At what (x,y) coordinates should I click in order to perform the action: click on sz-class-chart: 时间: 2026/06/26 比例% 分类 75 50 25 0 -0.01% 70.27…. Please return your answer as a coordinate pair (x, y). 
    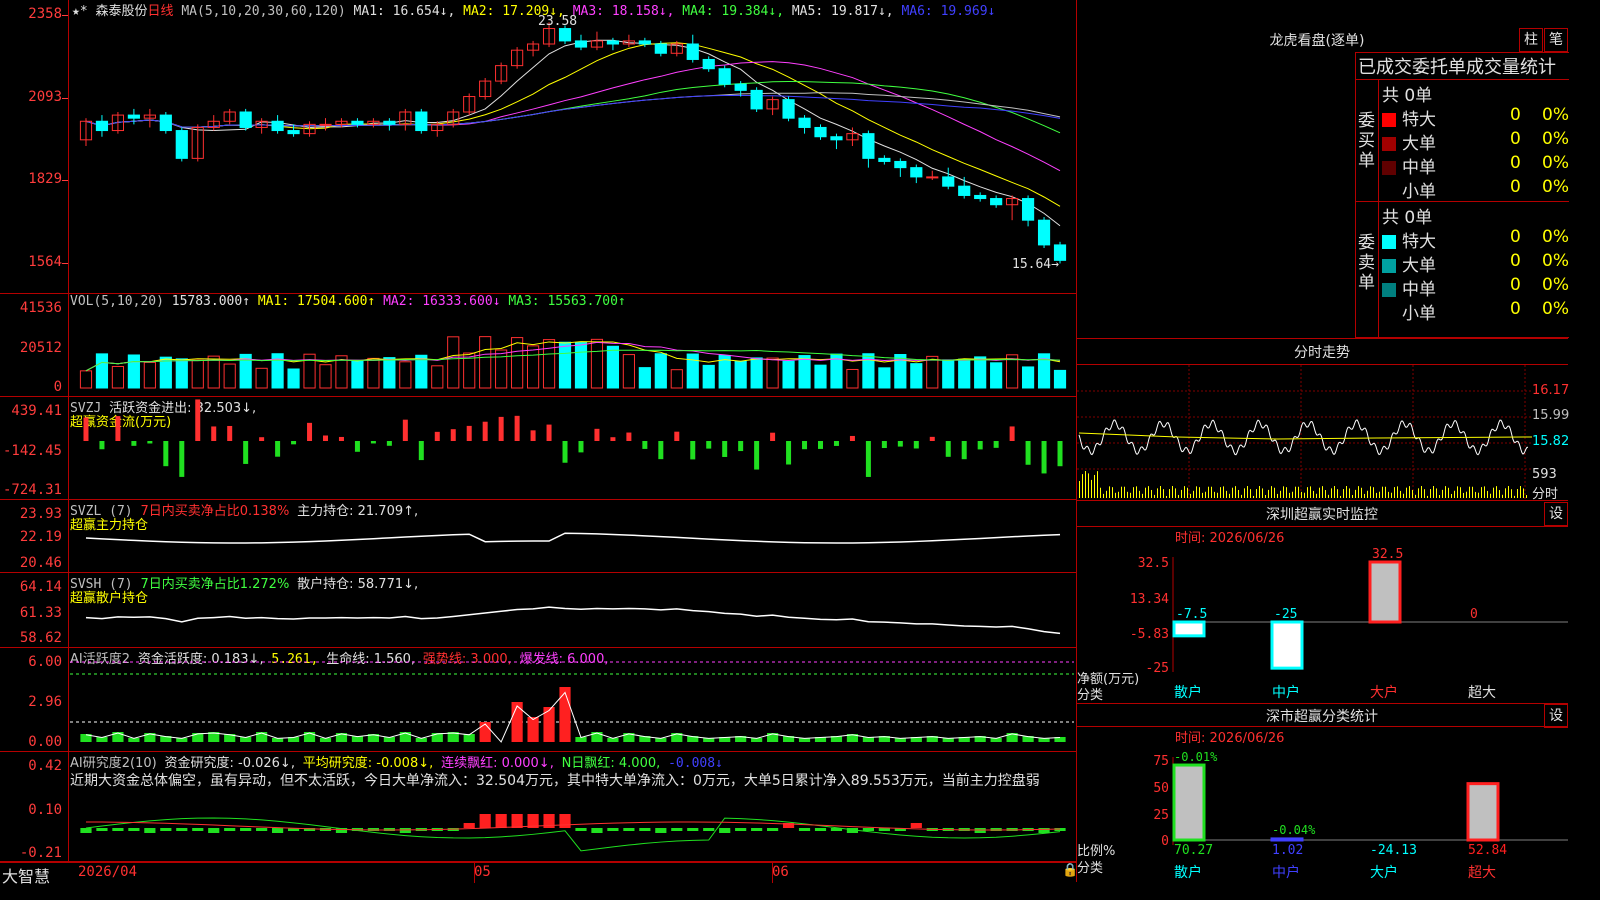
    Looking at the image, I should click on (1322, 804).